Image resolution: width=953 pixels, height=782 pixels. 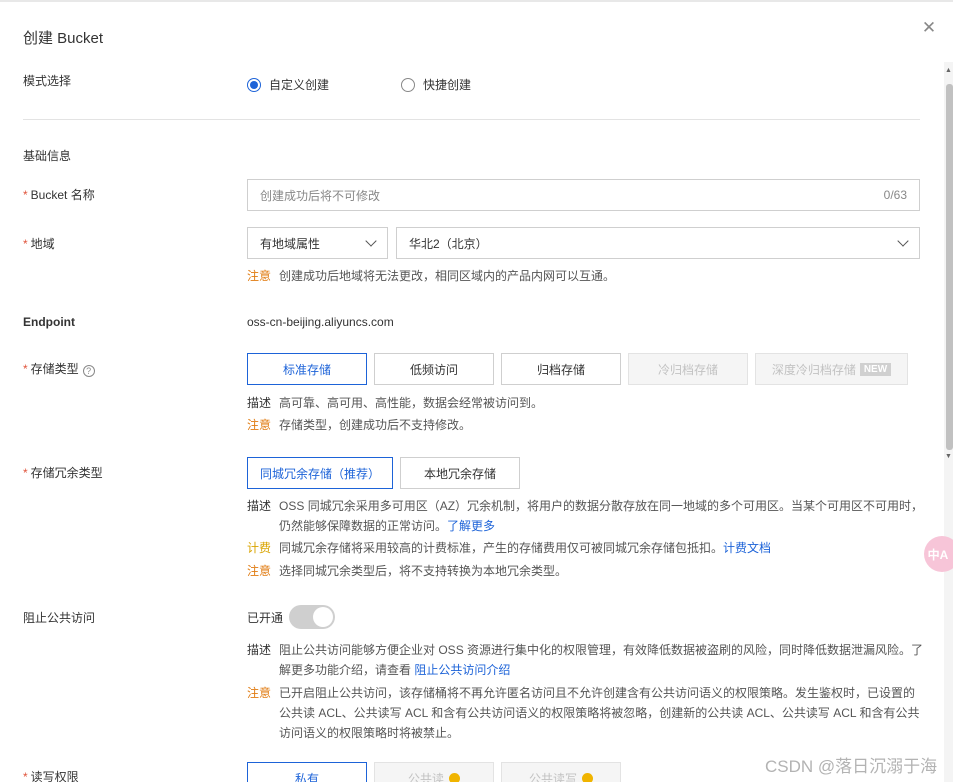 What do you see at coordinates (851, 766) in the screenshot?
I see `watermark: CSDN @落日沉溺于海` at bounding box center [851, 766].